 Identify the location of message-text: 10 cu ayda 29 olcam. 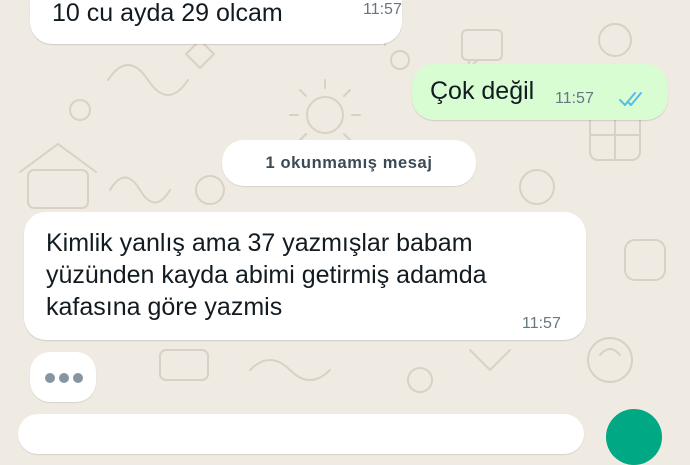
(167, 13).